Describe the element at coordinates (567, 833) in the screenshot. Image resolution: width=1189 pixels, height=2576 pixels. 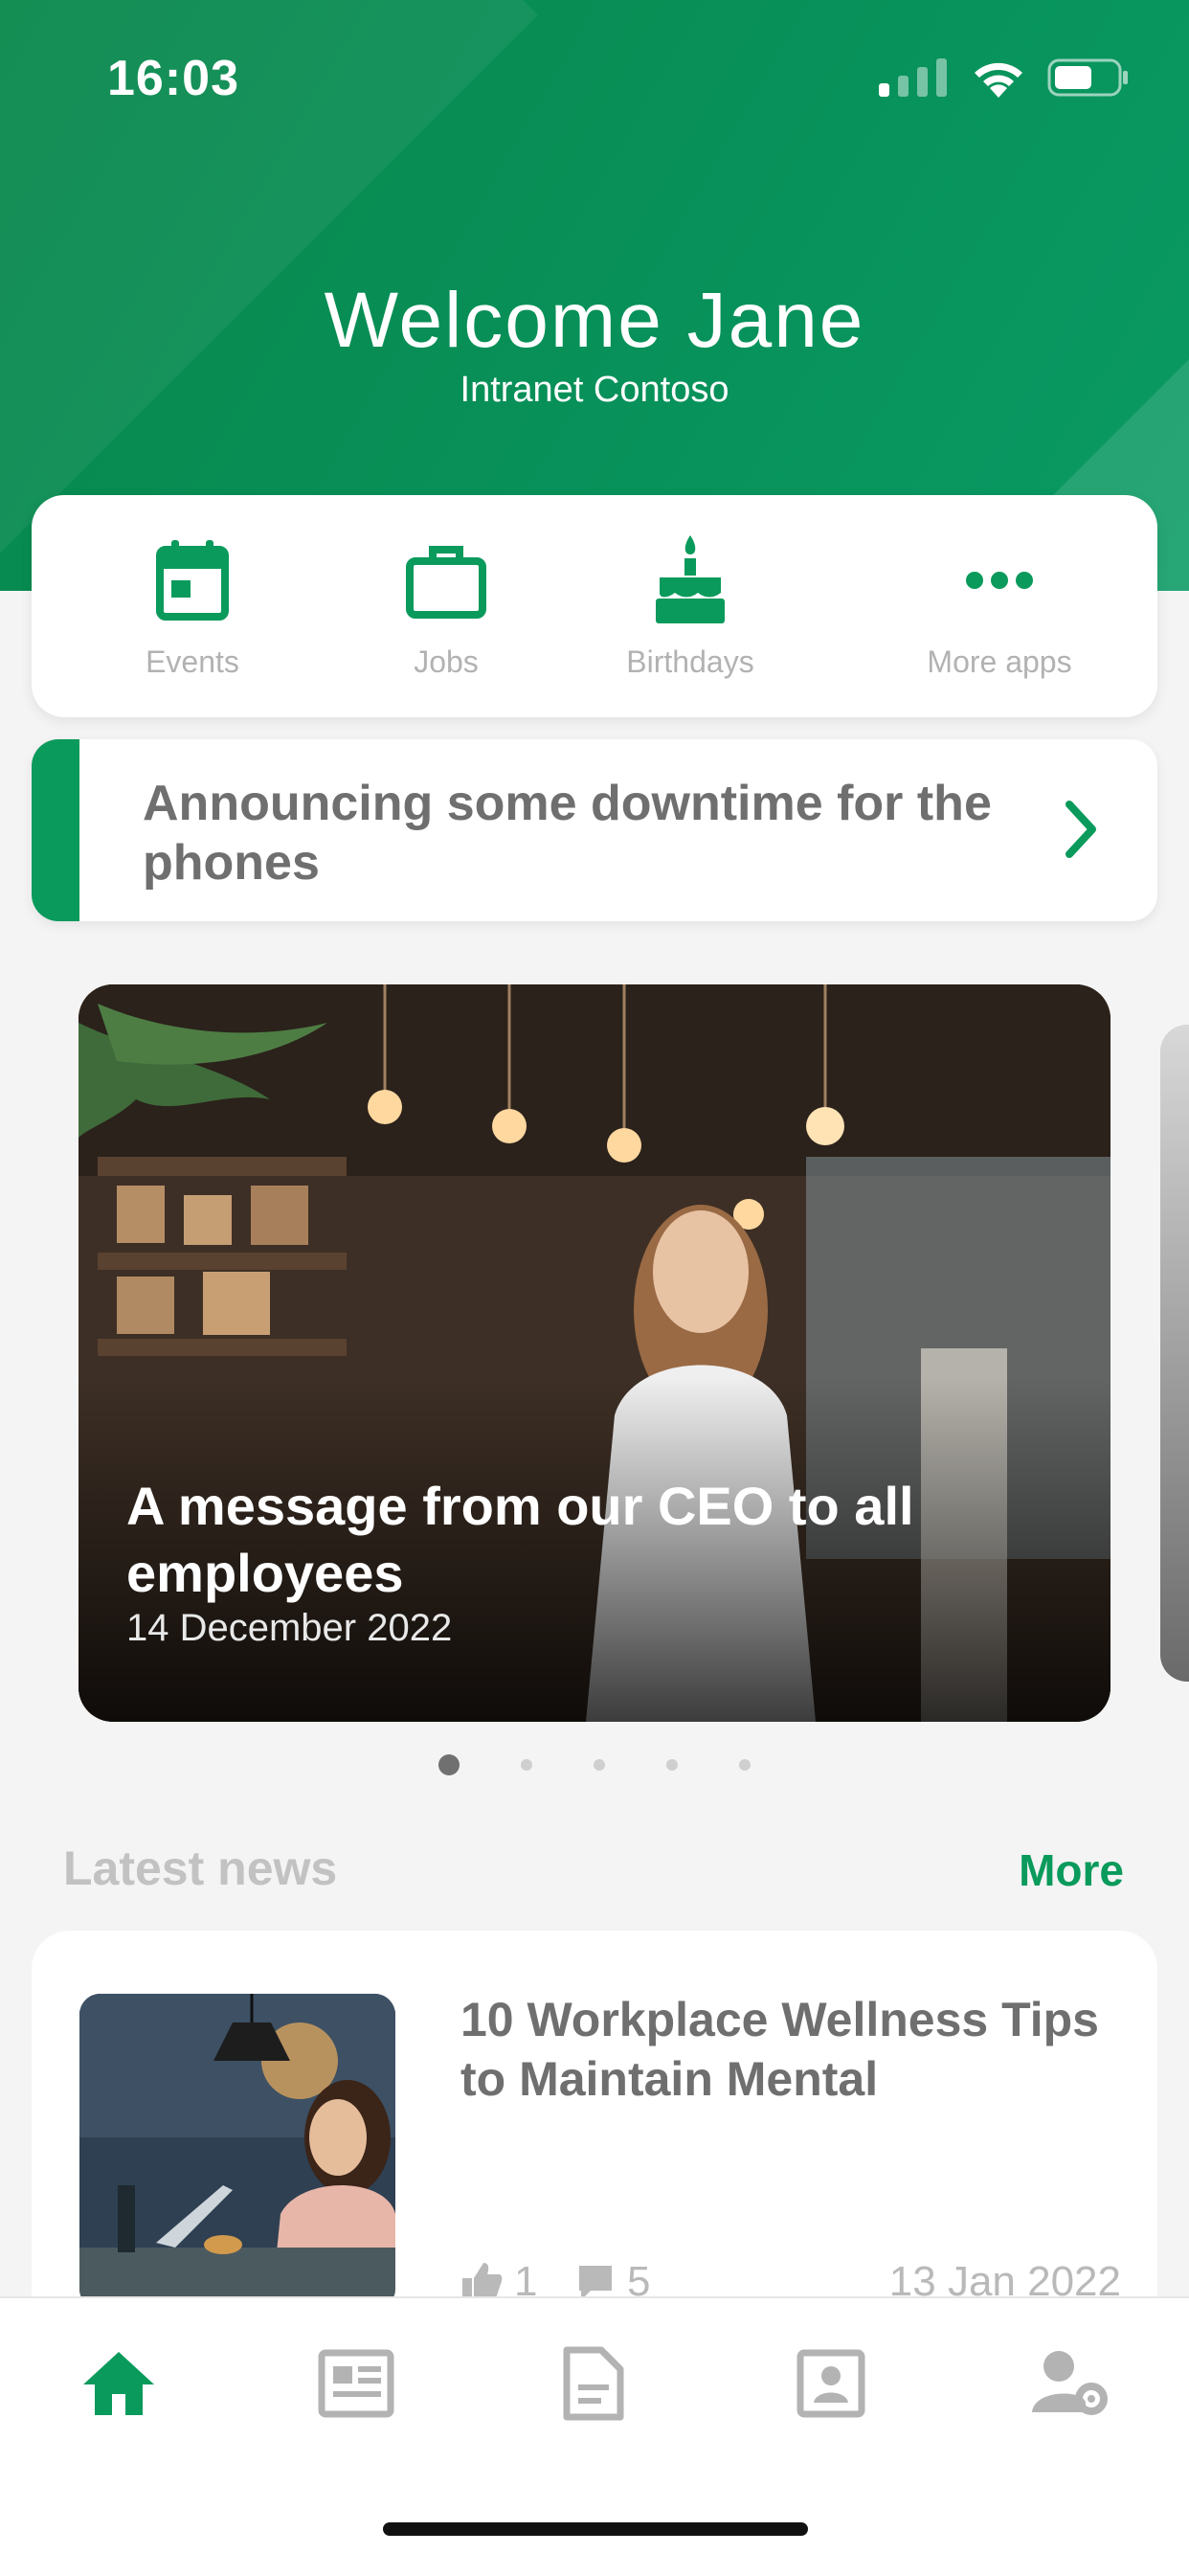
I see `announcement-text: Announcing some downtime for the phones` at that location.